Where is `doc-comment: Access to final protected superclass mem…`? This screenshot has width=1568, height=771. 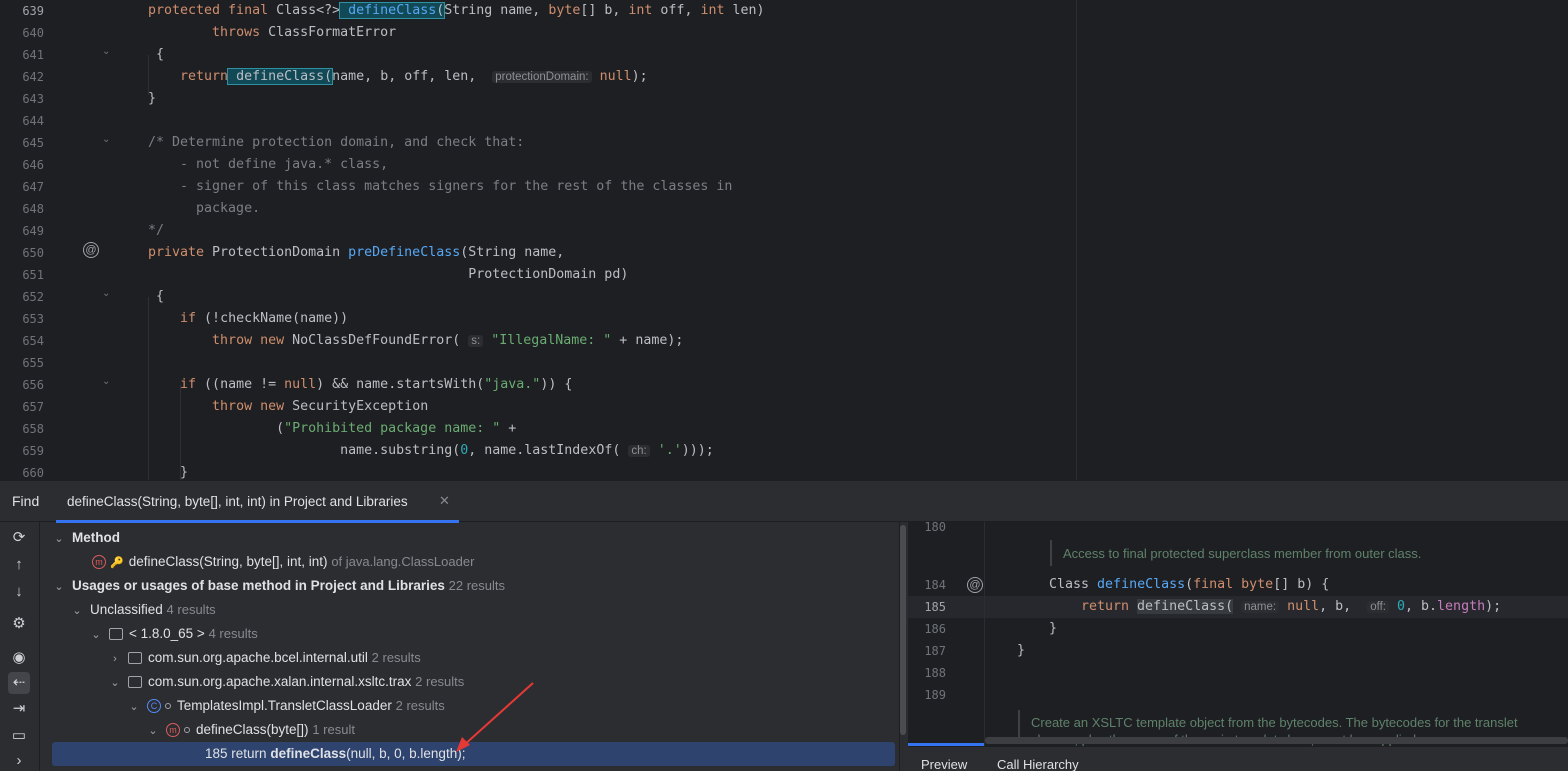
doc-comment: Access to final protected superclass mem… is located at coordinates (1242, 553).